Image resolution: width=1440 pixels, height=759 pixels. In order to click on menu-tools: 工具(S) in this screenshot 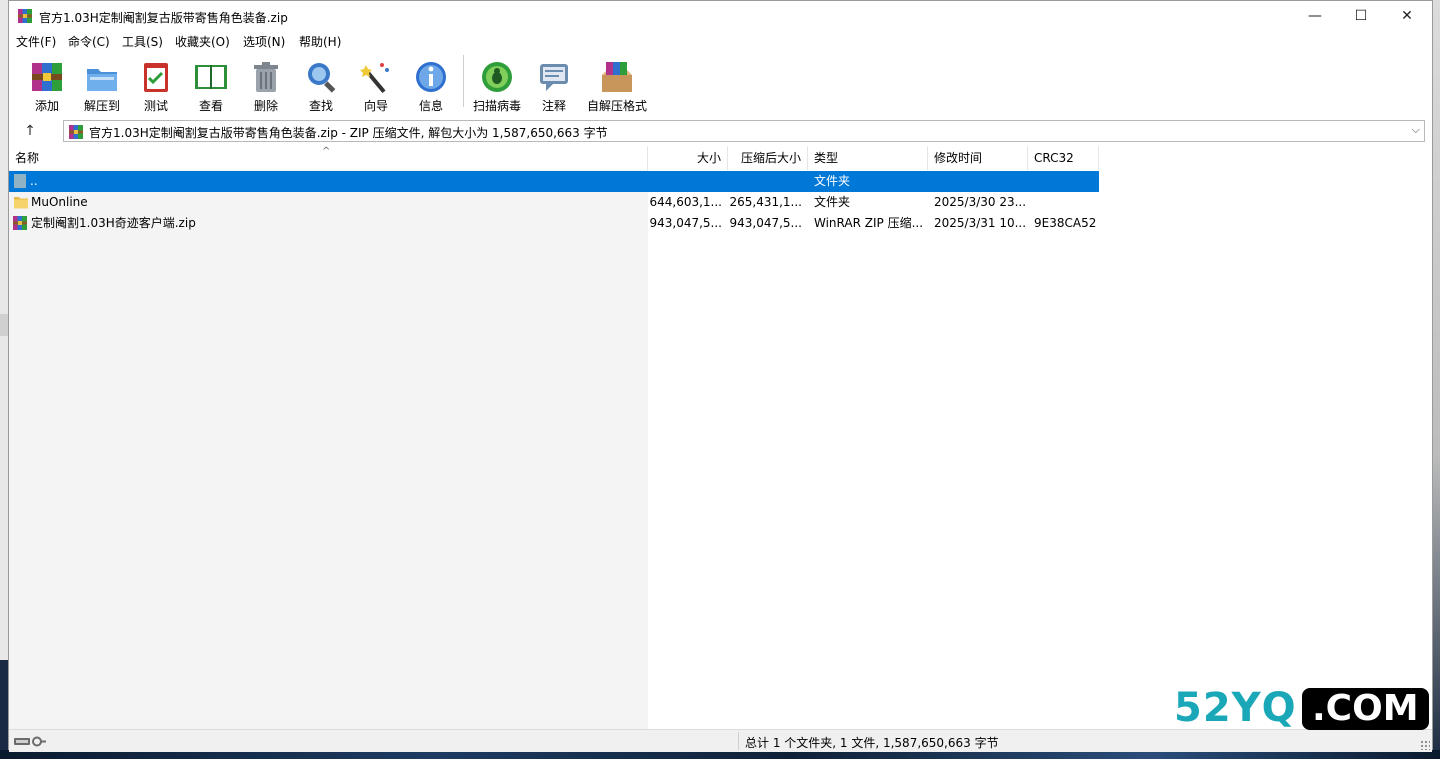, I will do `click(142, 41)`.